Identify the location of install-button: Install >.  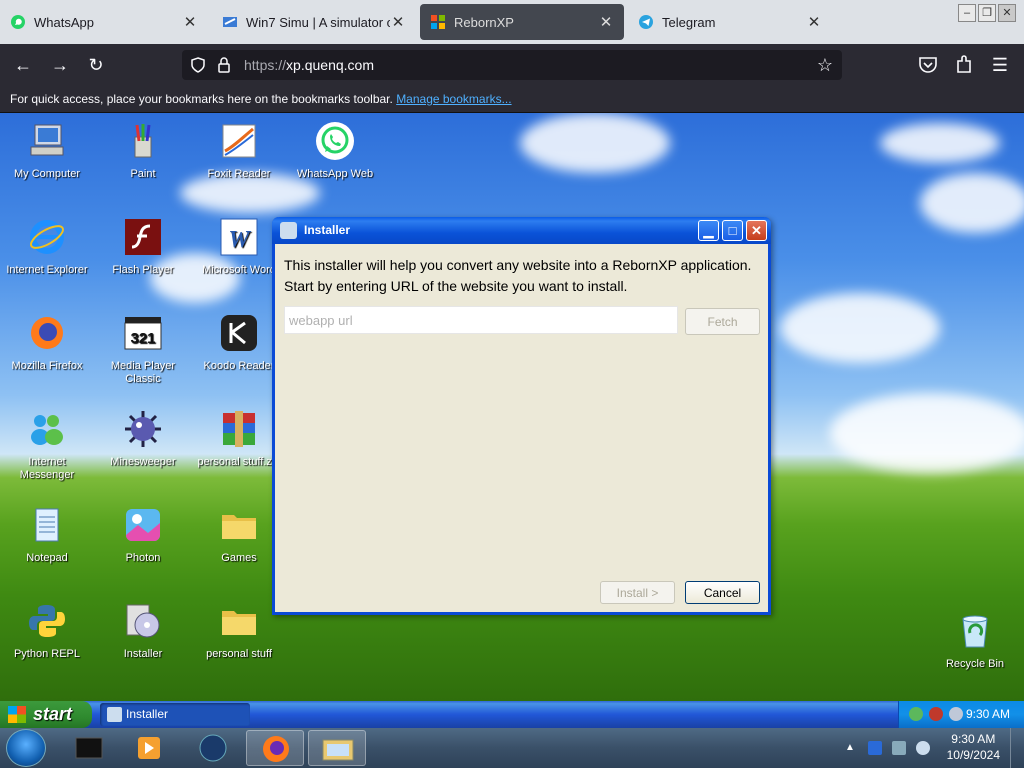
(637, 592).